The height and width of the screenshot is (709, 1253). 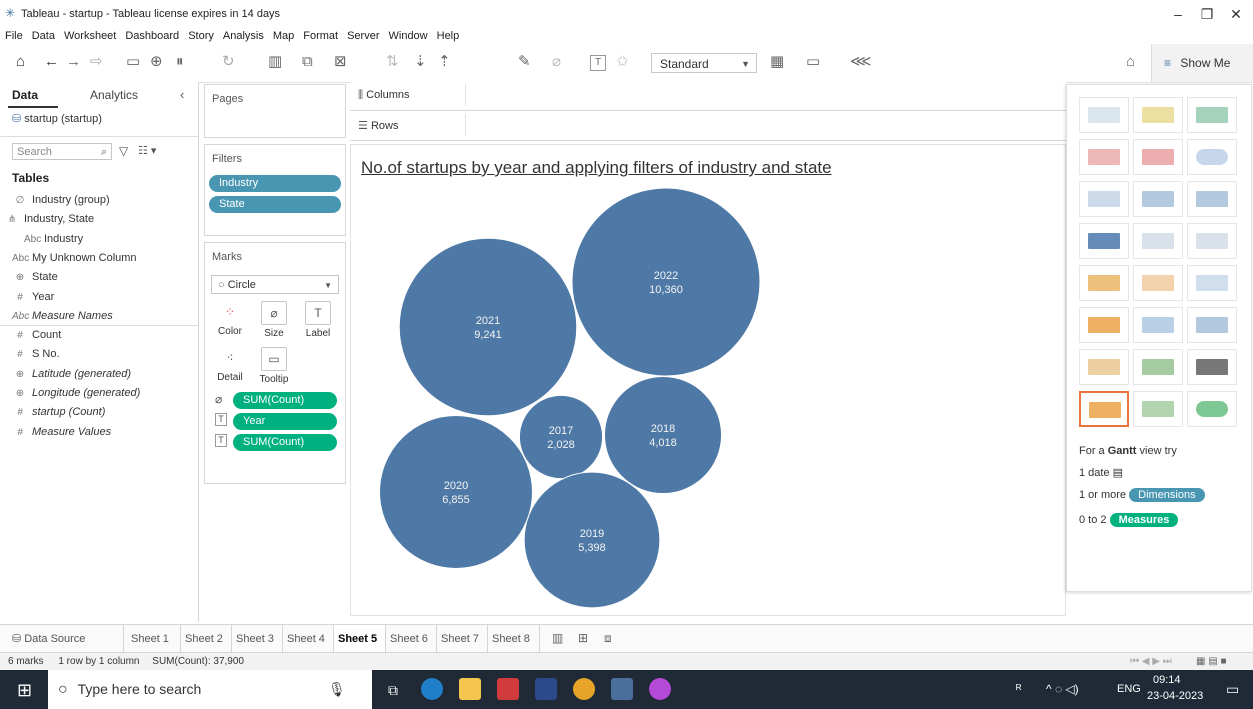 I want to click on field-item: # startup (Count), so click(x=58, y=412).